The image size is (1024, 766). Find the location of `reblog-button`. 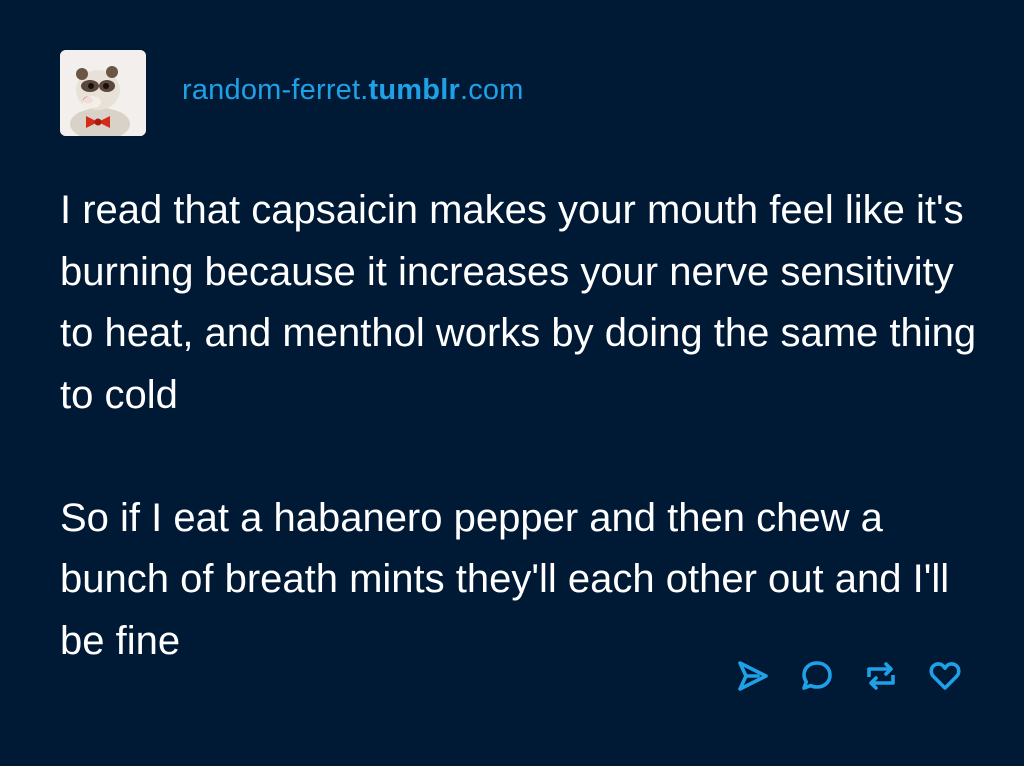

reblog-button is located at coordinates (881, 676).